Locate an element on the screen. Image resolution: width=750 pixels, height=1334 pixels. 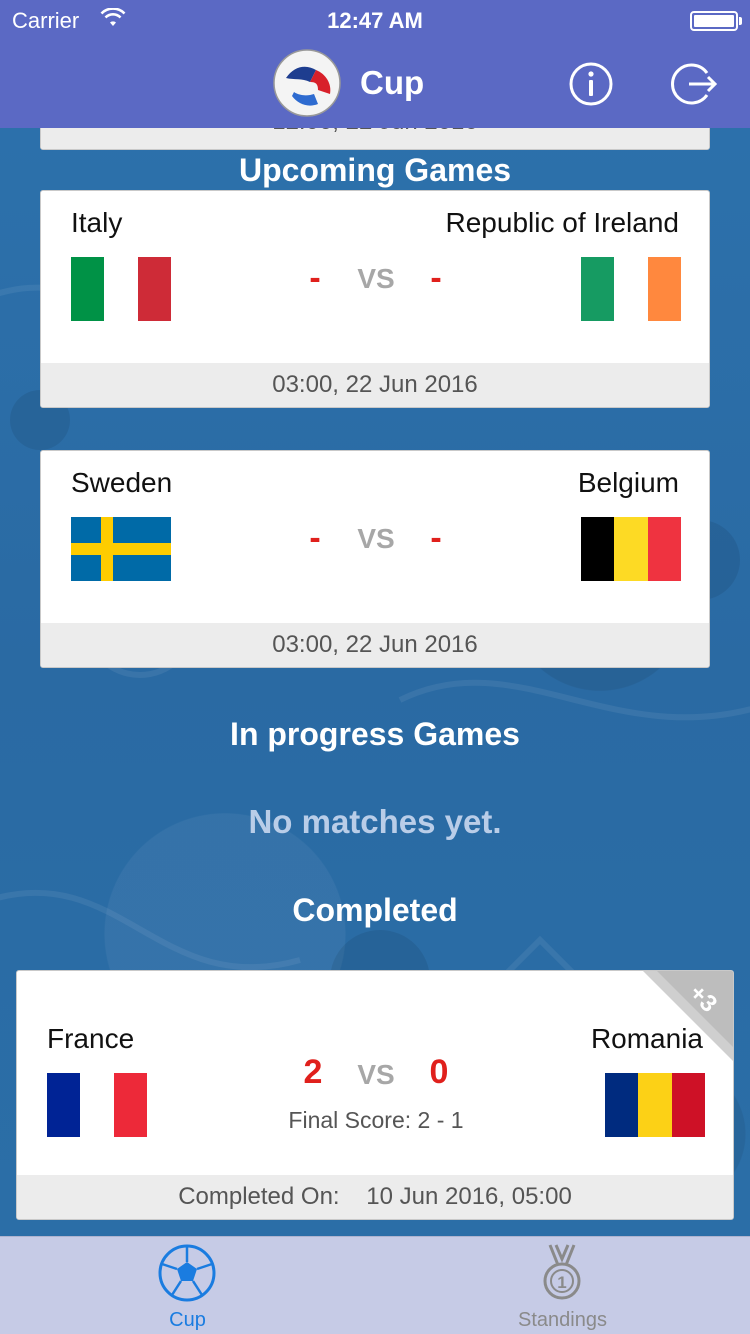
tab-bar: Cup 1 Standings is located at coordinates (375, 1285).